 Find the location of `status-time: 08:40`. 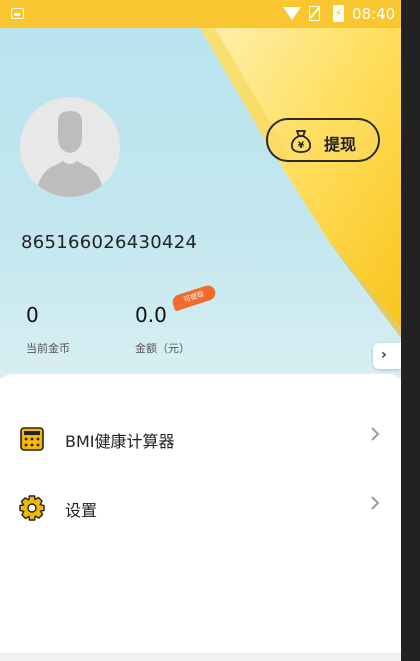

status-time: 08:40 is located at coordinates (374, 14).